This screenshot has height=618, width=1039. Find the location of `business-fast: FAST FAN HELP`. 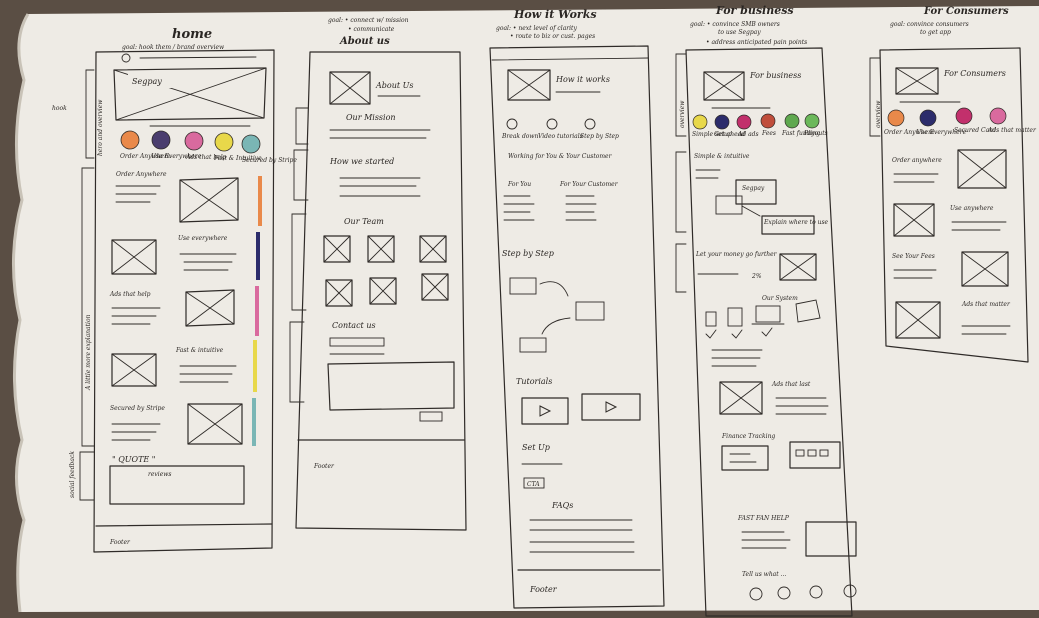

business-fast: FAST FAN HELP is located at coordinates (763, 518).